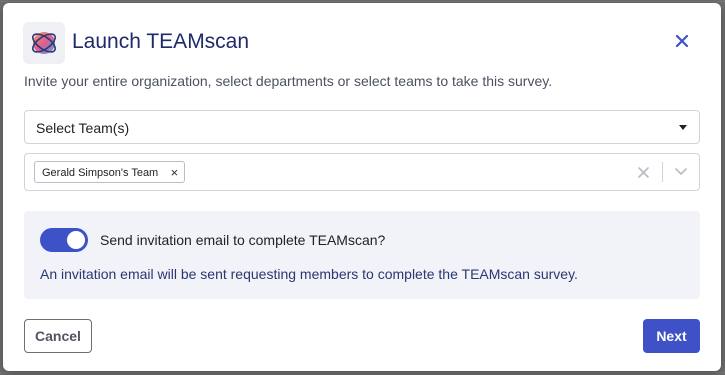 This screenshot has width=725, height=375. What do you see at coordinates (161, 41) in the screenshot?
I see `modal-title: Launch TEAMscan` at bounding box center [161, 41].